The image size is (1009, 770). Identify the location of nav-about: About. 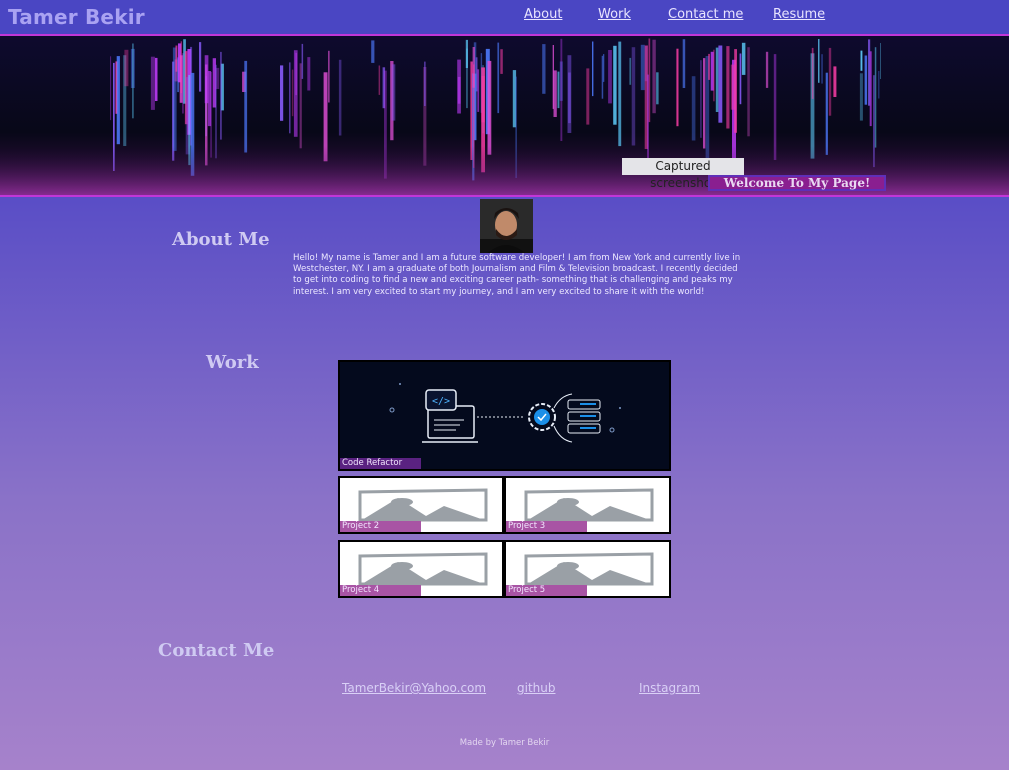
(543, 14).